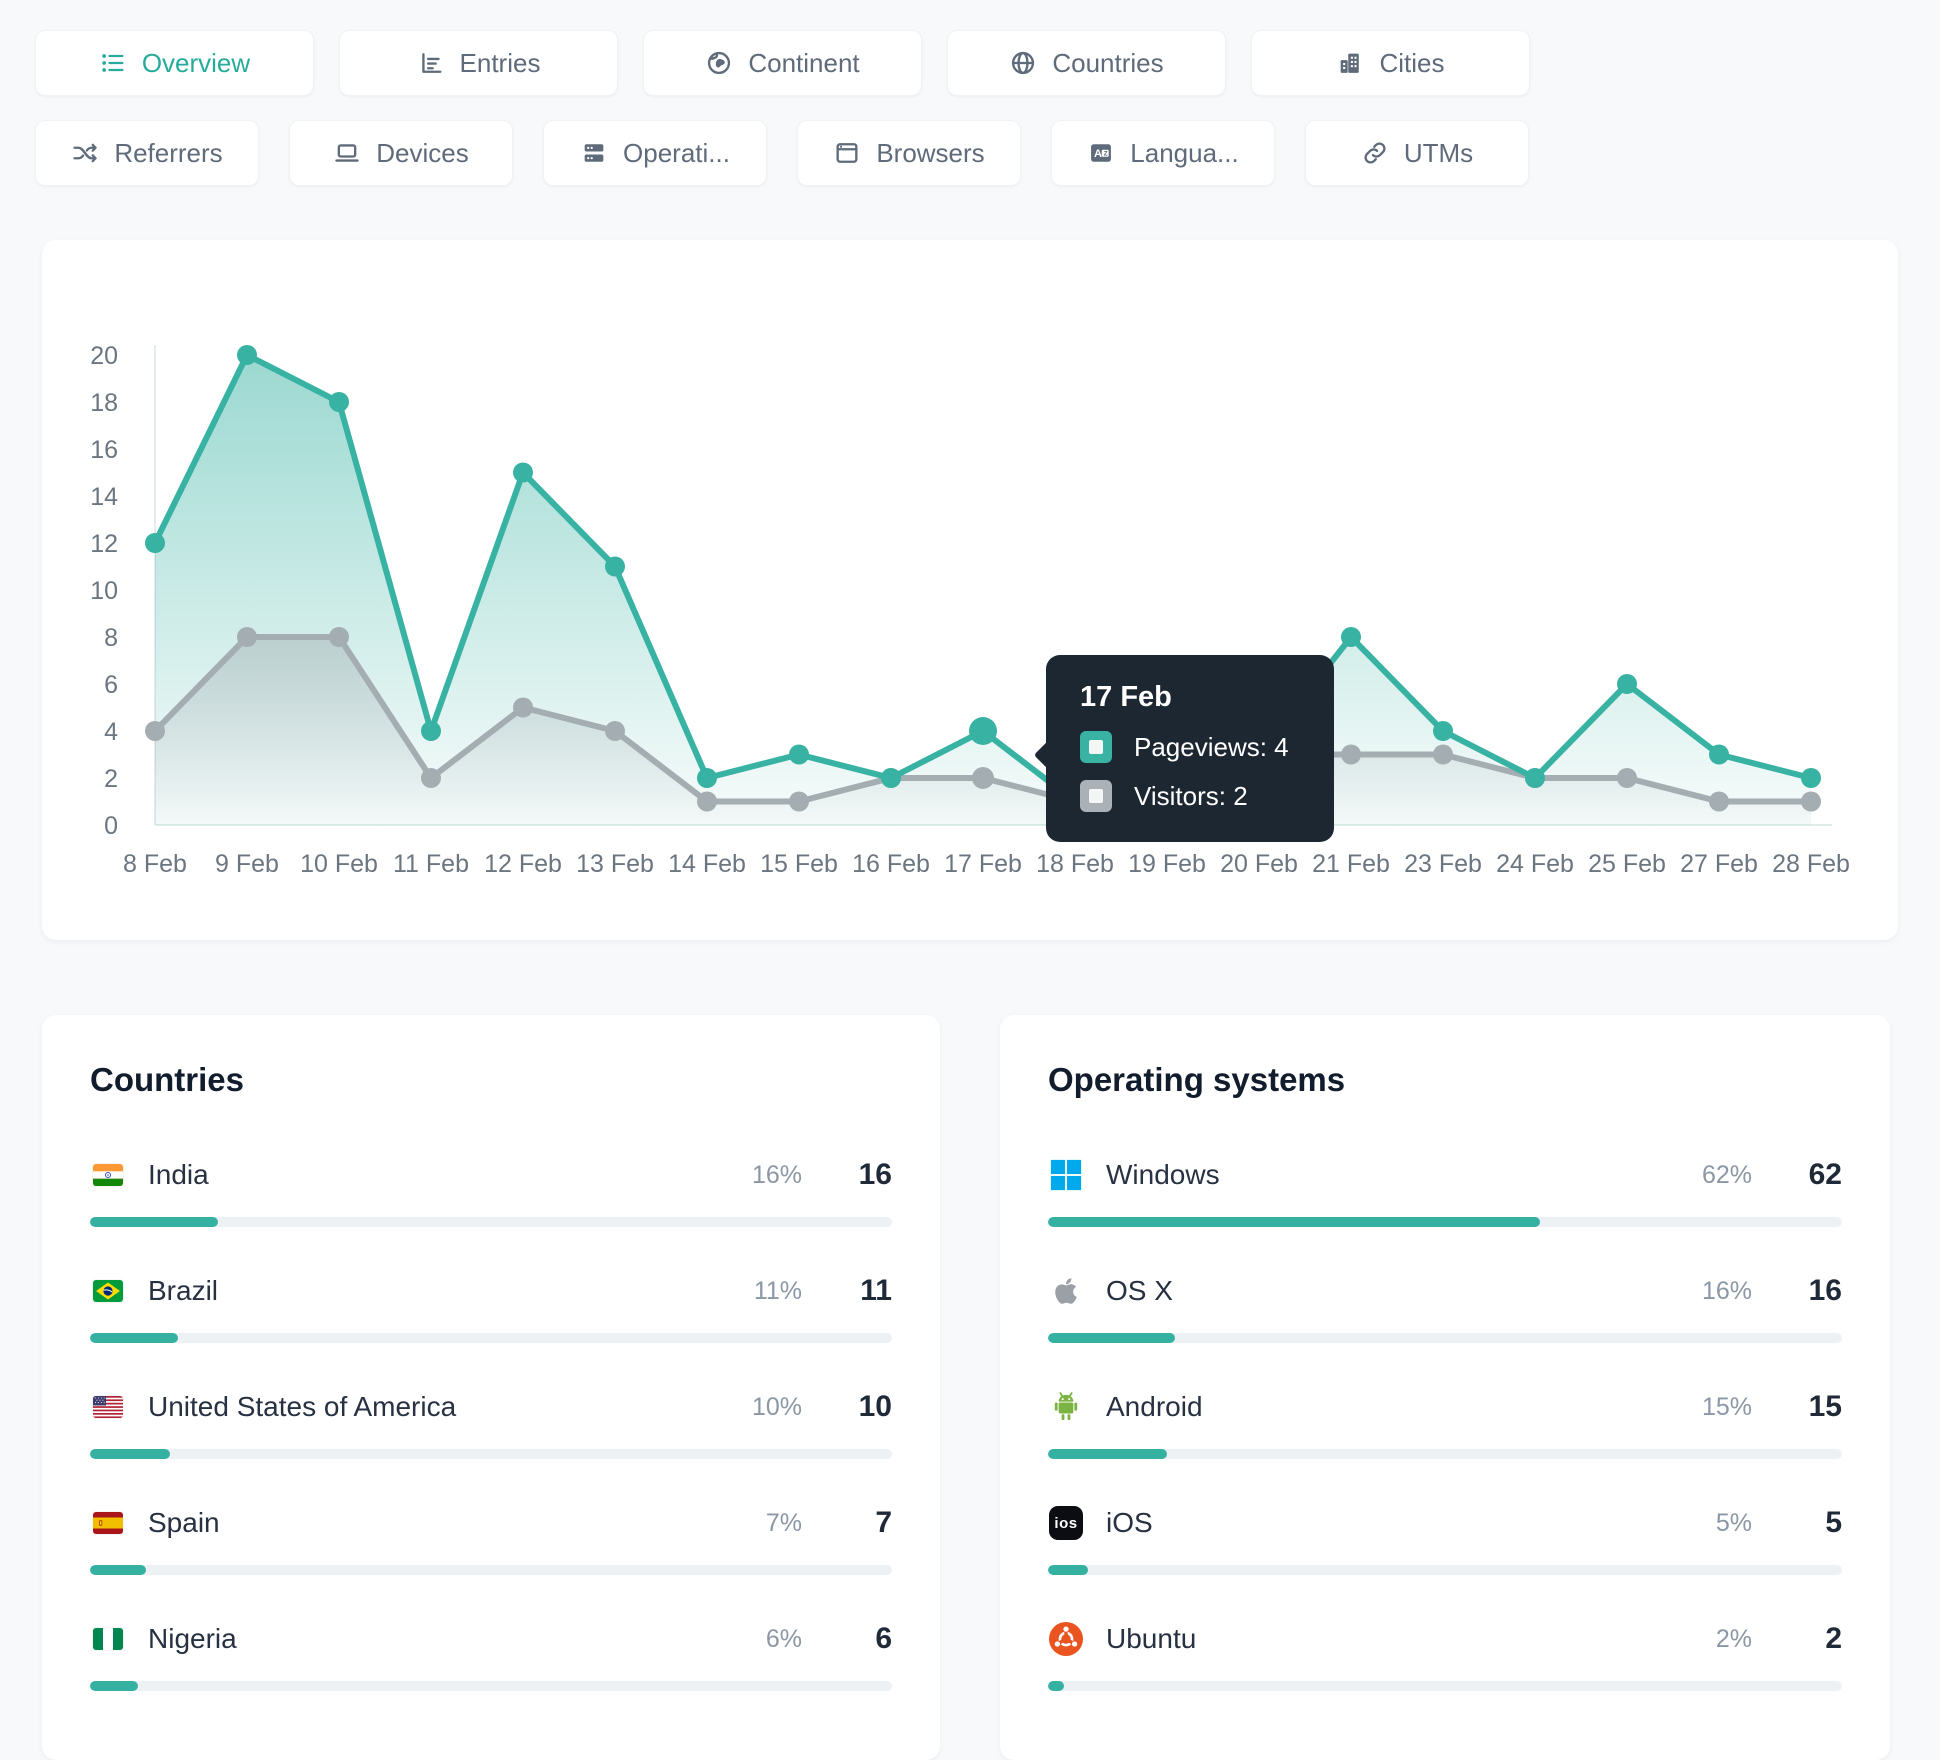 The image size is (1940, 1760). Describe the element at coordinates (192, 1638) in the screenshot. I see `country-name: Nigeria` at that location.